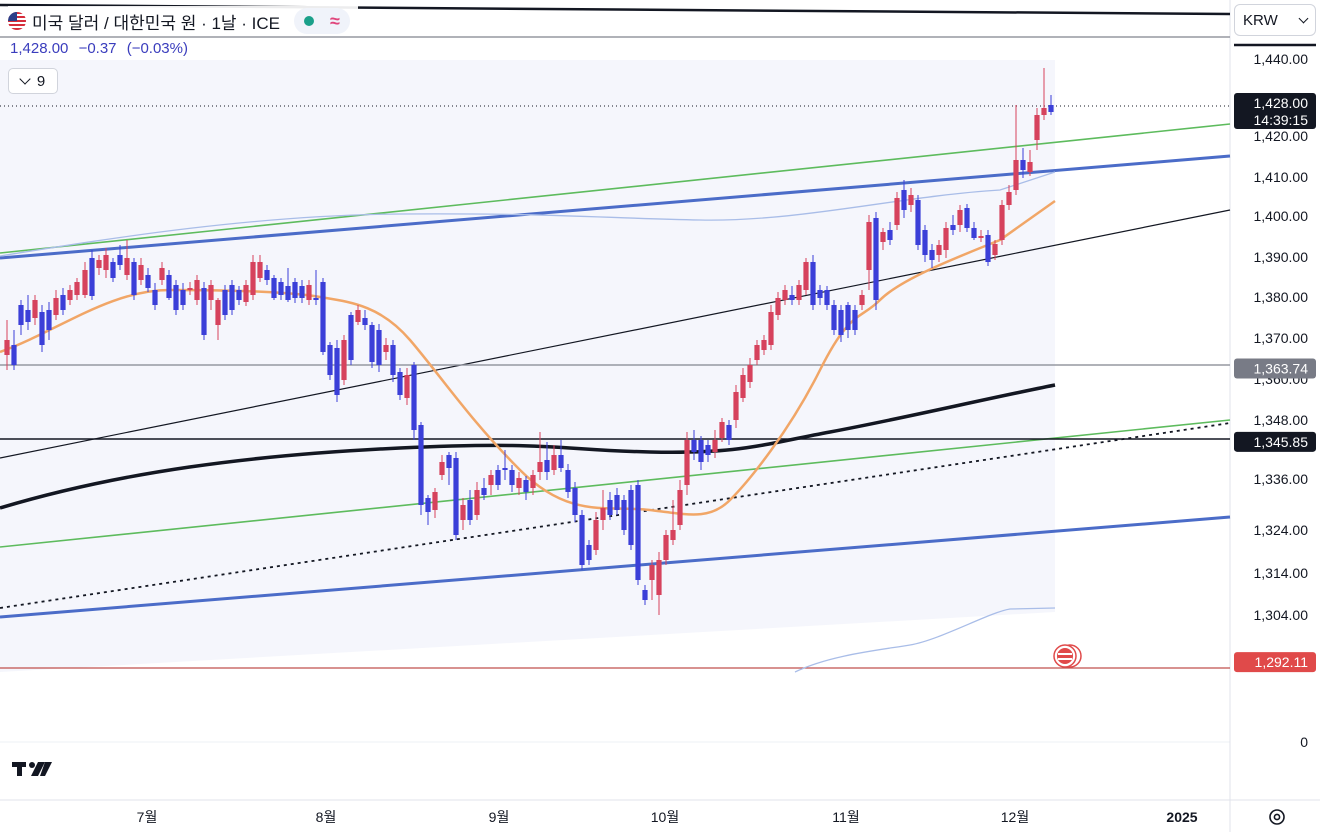 This screenshot has height=832, width=1320. Describe the element at coordinates (322, 21) in the screenshot. I see `market-status-pill: ≈` at that location.